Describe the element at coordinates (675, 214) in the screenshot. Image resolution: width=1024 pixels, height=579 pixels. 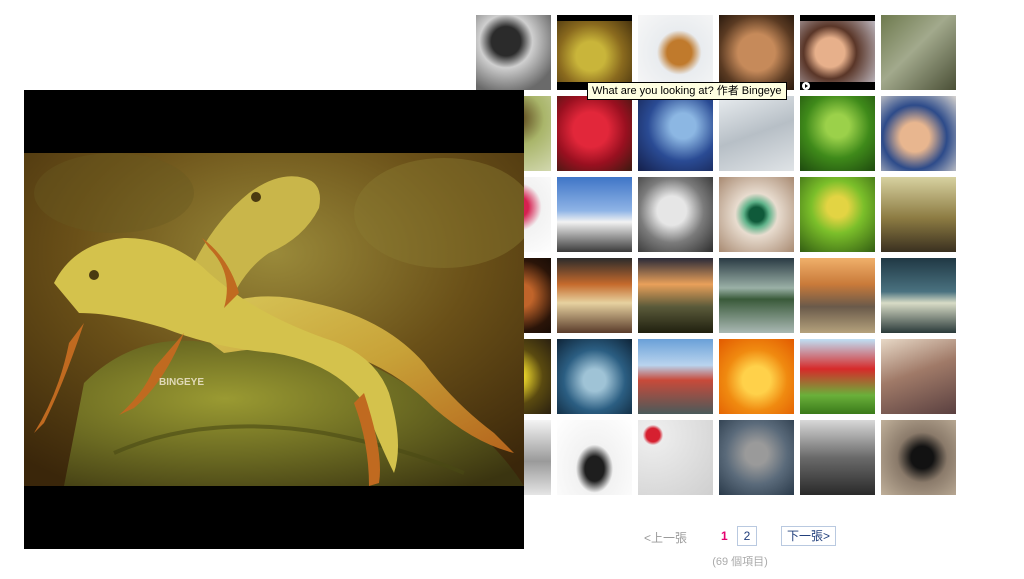
I see `thumbnail-boy-bw` at that location.